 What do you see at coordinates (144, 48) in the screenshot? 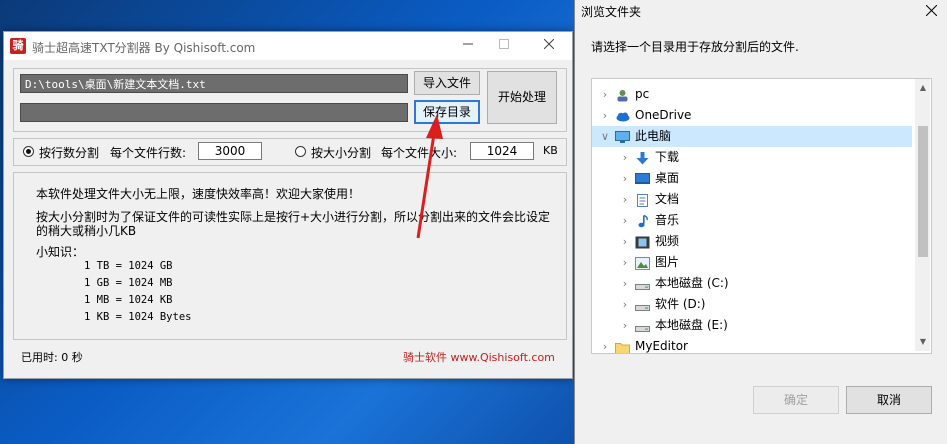
I see `window-title: 骑士超高速TXT分割器 By Qishisoft.com` at bounding box center [144, 48].